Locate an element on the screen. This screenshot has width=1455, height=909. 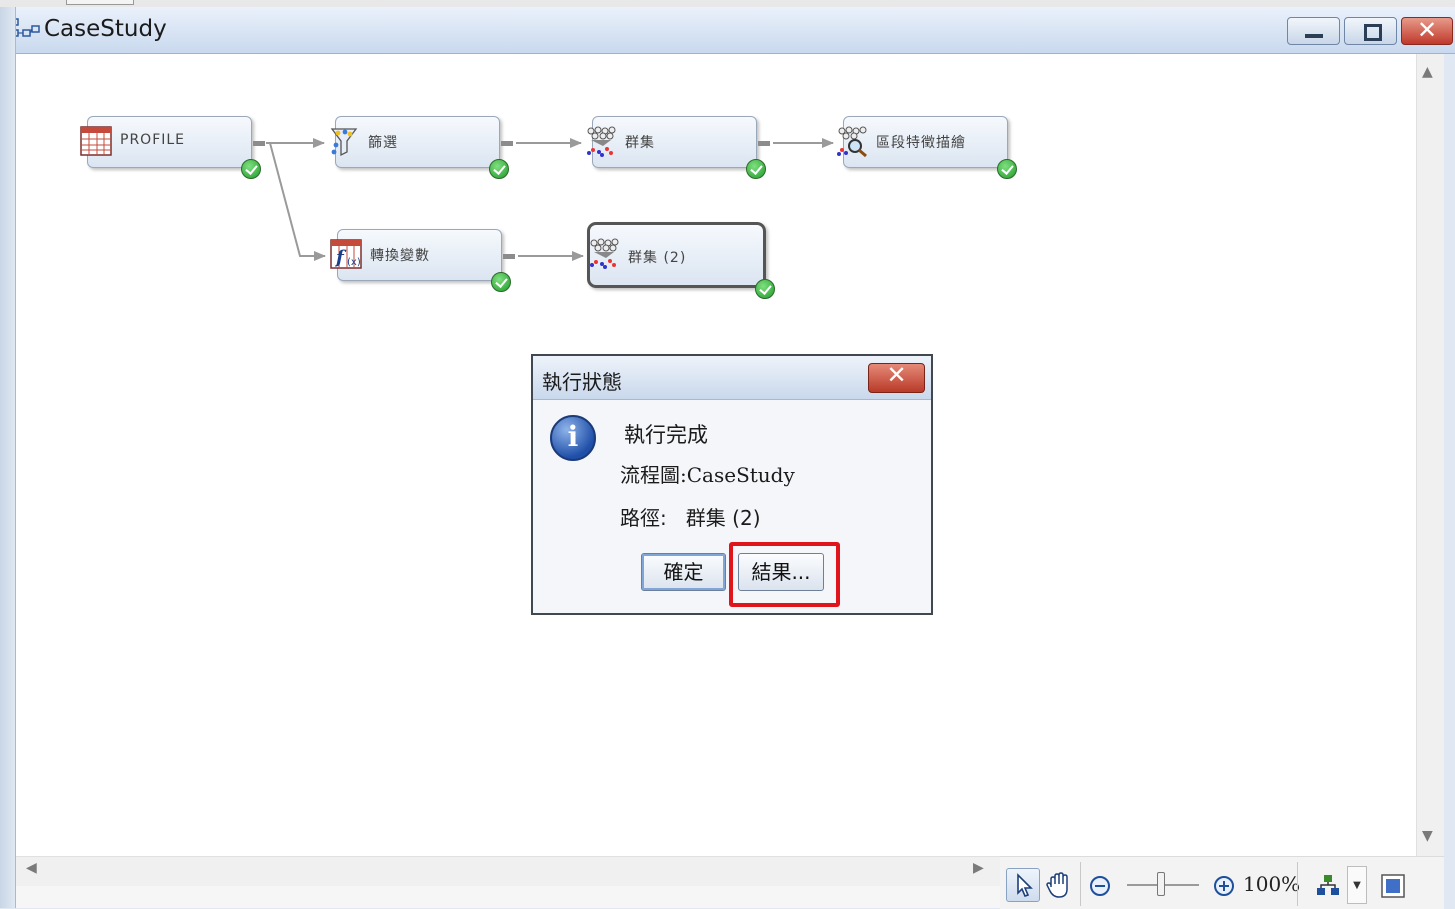
transform-variables-icon: f (x) is located at coordinates (346, 254).